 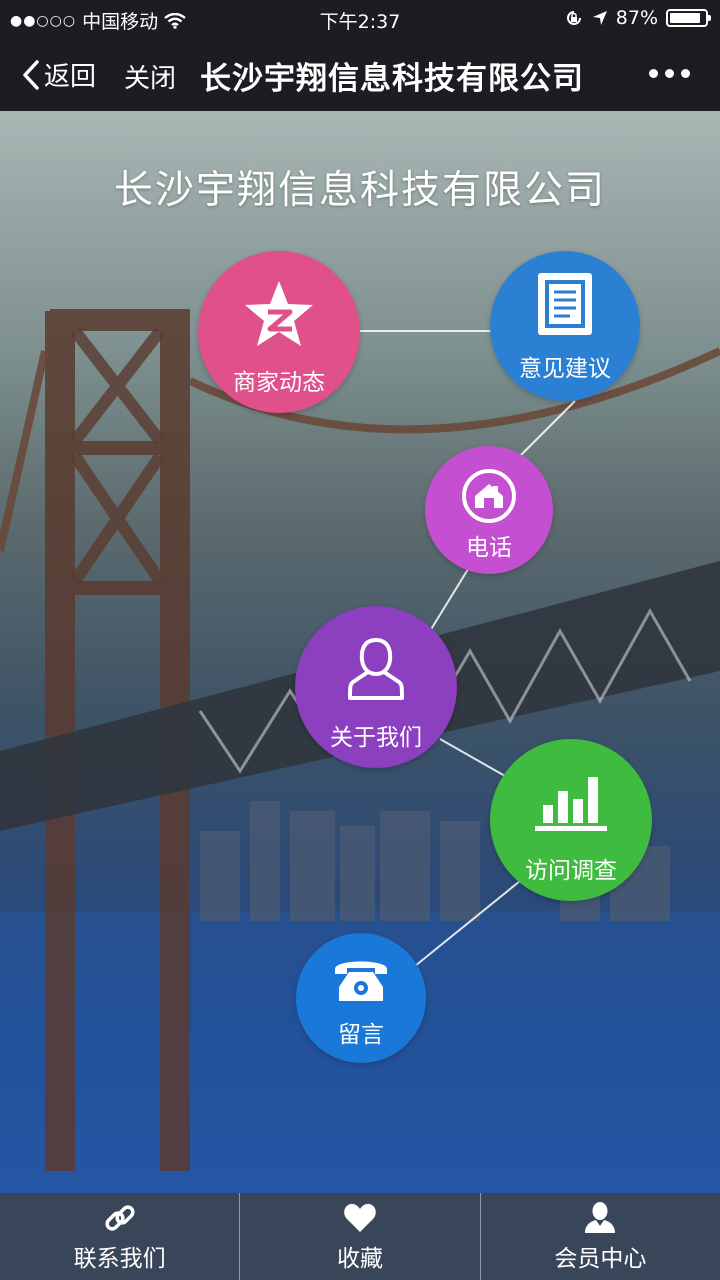 I want to click on bar-chart-icon, so click(x=571, y=804).